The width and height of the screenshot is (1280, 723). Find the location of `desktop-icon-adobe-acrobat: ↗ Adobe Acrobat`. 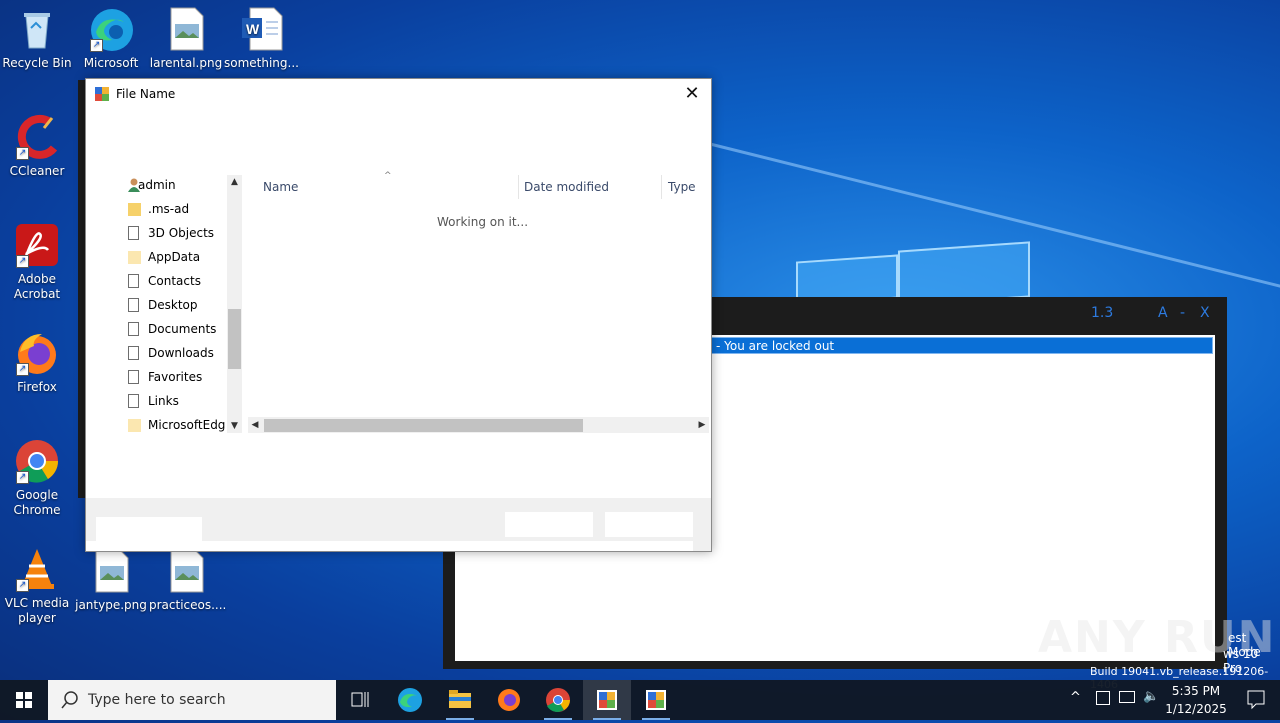

desktop-icon-adobe-acrobat: ↗ Adobe Acrobat is located at coordinates (37, 262).